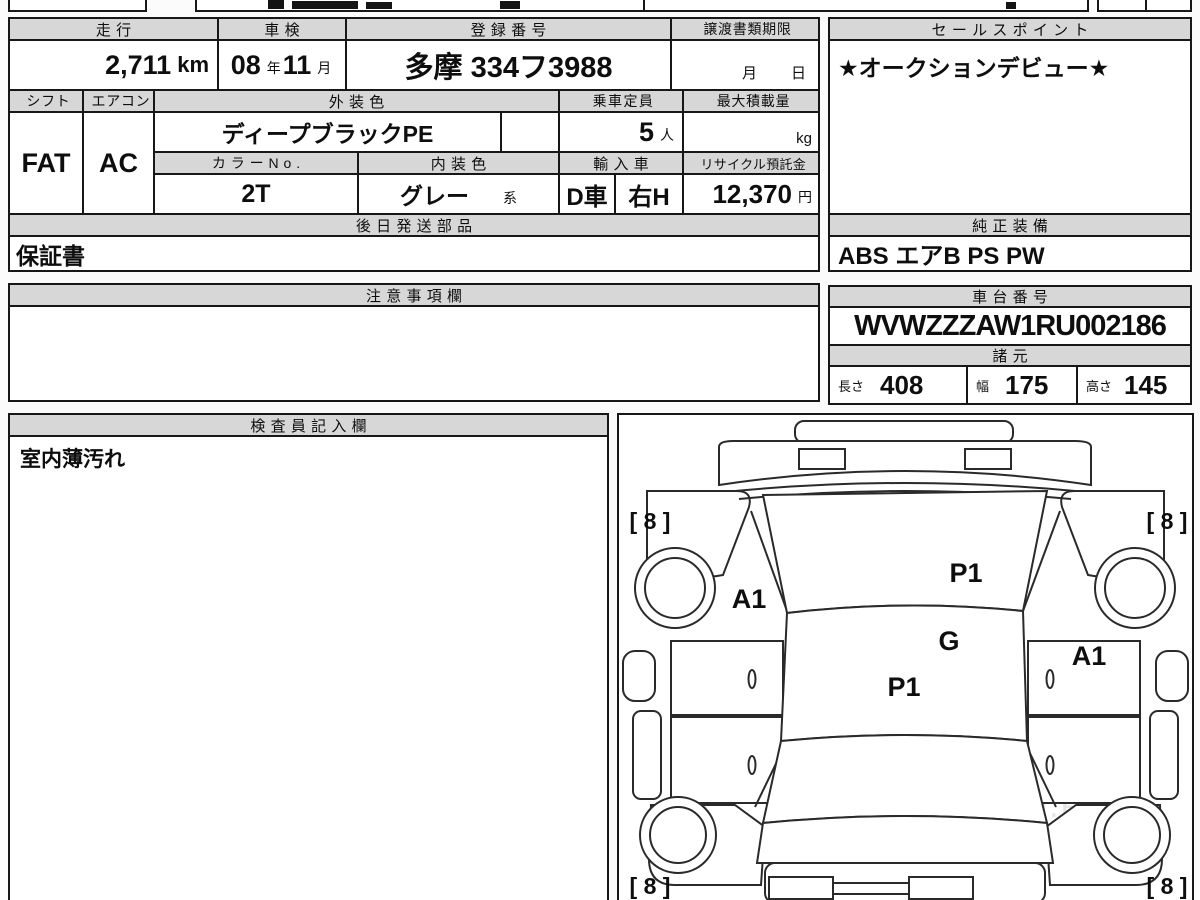 Image resolution: width=1200 pixels, height=900 pixels. Describe the element at coordinates (113, 65) in the screenshot. I see `mileage-value: 2,711 km` at that location.